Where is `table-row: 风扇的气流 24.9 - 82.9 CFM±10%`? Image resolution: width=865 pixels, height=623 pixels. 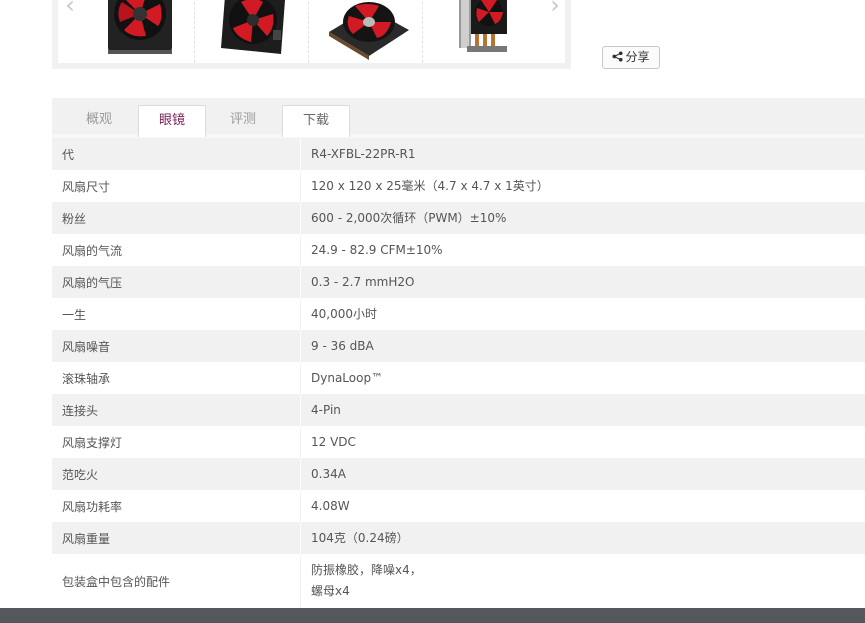 table-row: 风扇的气流 24.9 - 82.9 CFM±10% is located at coordinates (458, 250).